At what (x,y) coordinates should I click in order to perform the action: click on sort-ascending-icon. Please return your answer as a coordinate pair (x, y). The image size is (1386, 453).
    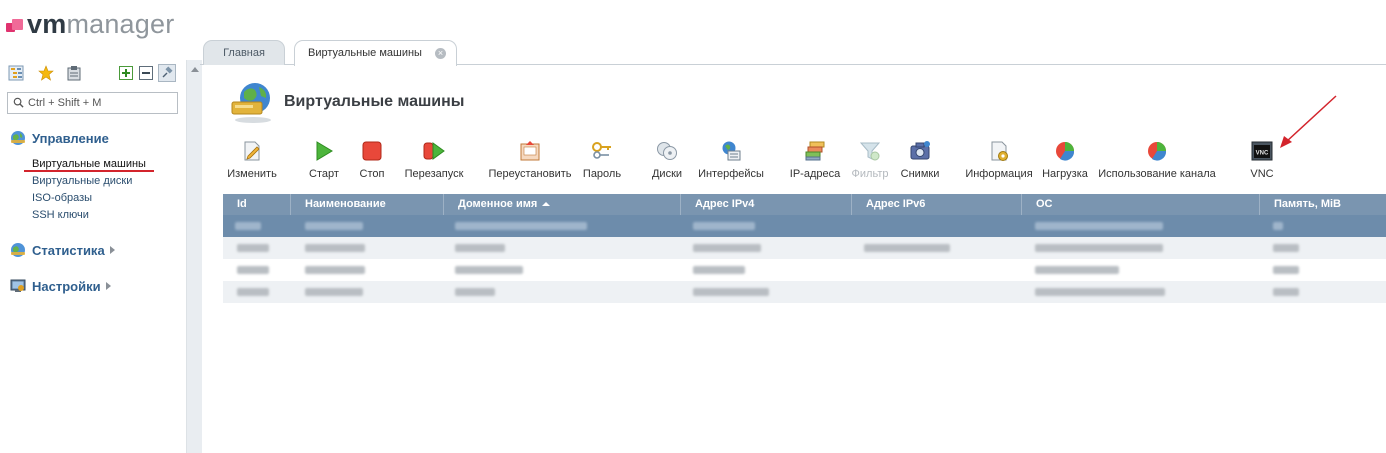
    Looking at the image, I should click on (546, 204).